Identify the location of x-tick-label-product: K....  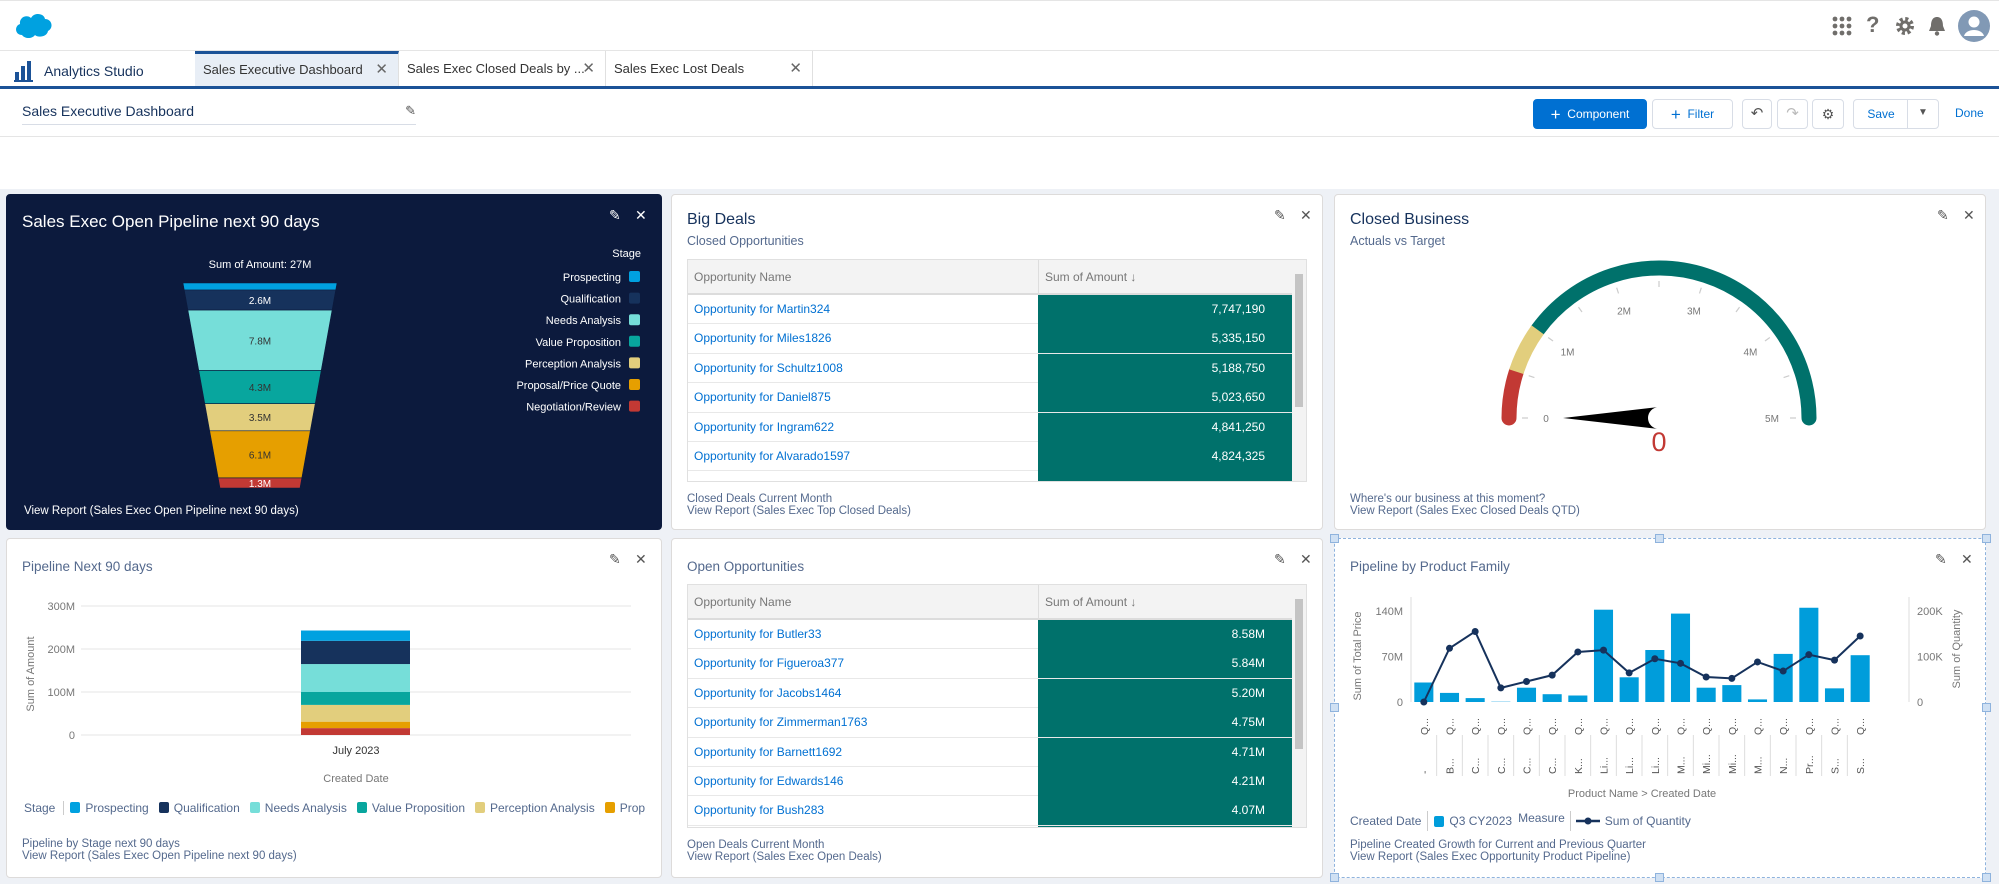
(1579, 766).